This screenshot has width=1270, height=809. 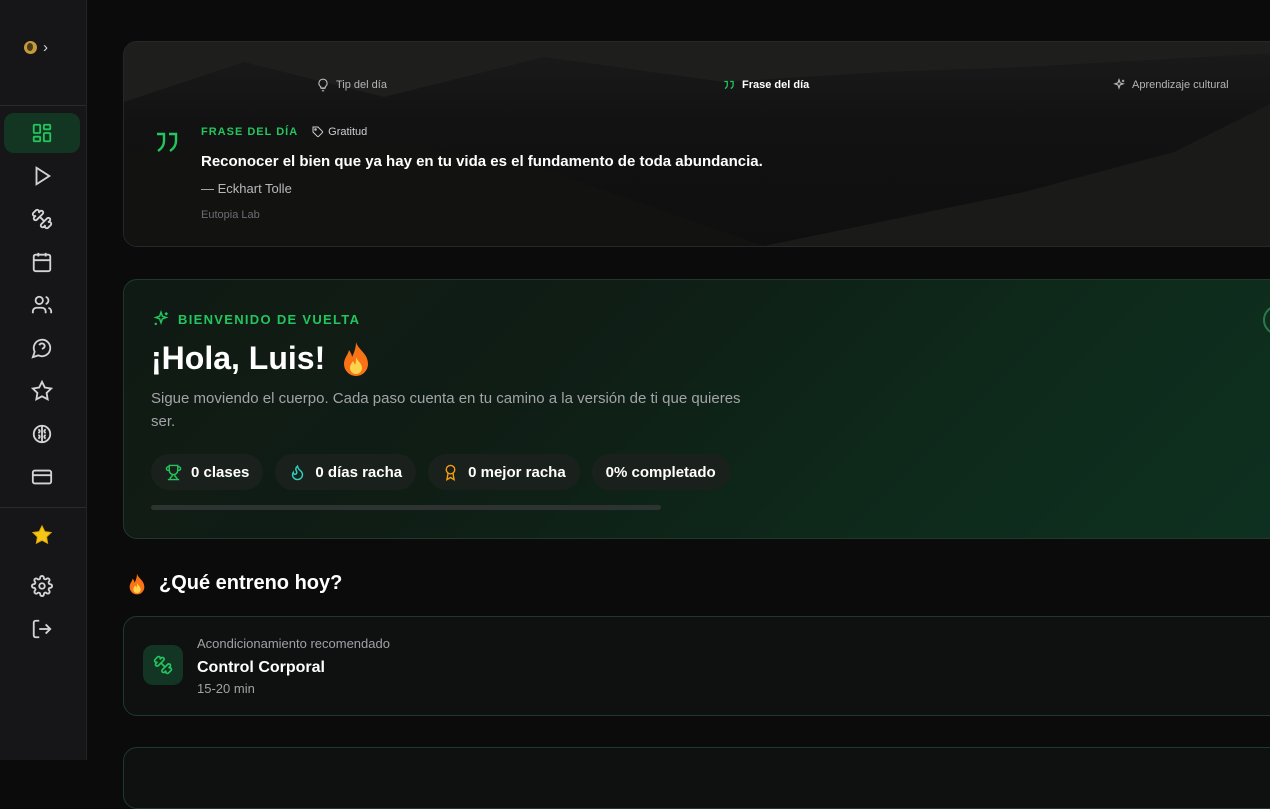 What do you see at coordinates (220, 472) in the screenshot?
I see `stat-classes-label: 0 clases` at bounding box center [220, 472].